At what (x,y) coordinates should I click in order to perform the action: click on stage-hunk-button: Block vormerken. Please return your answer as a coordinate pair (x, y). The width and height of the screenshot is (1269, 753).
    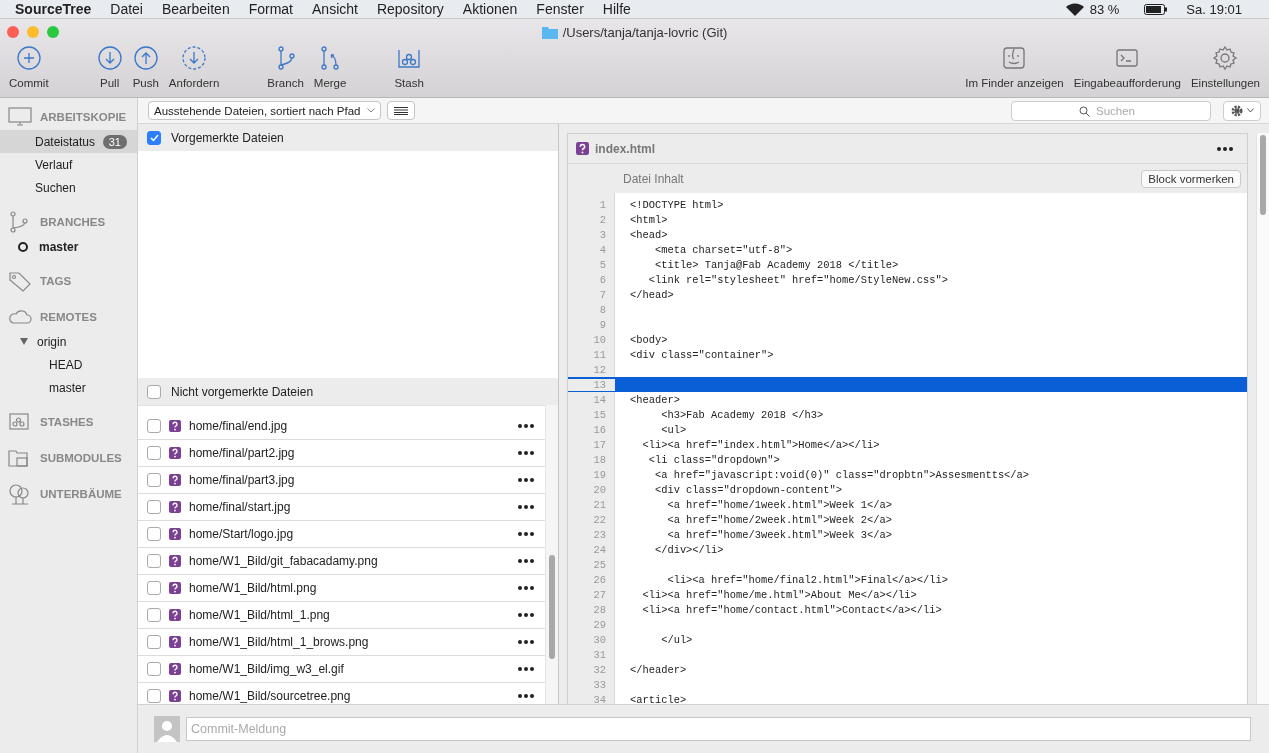
    Looking at the image, I should click on (1191, 178).